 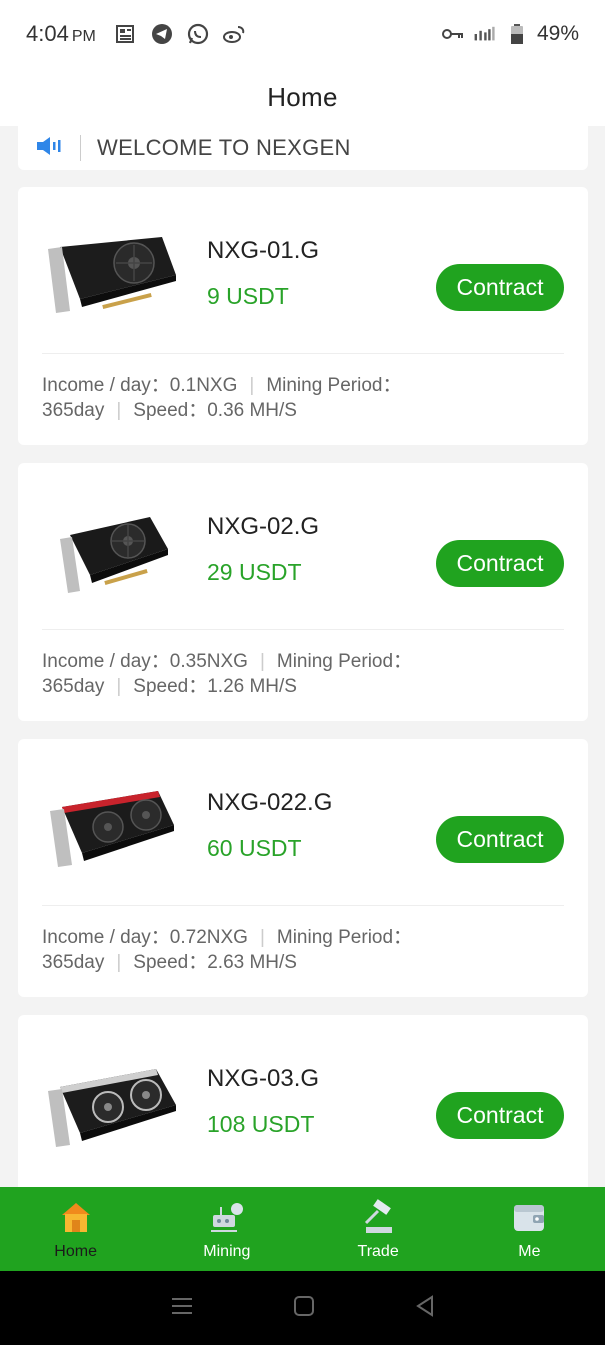 I want to click on nav-home: Home, so click(x=75, y=1229).